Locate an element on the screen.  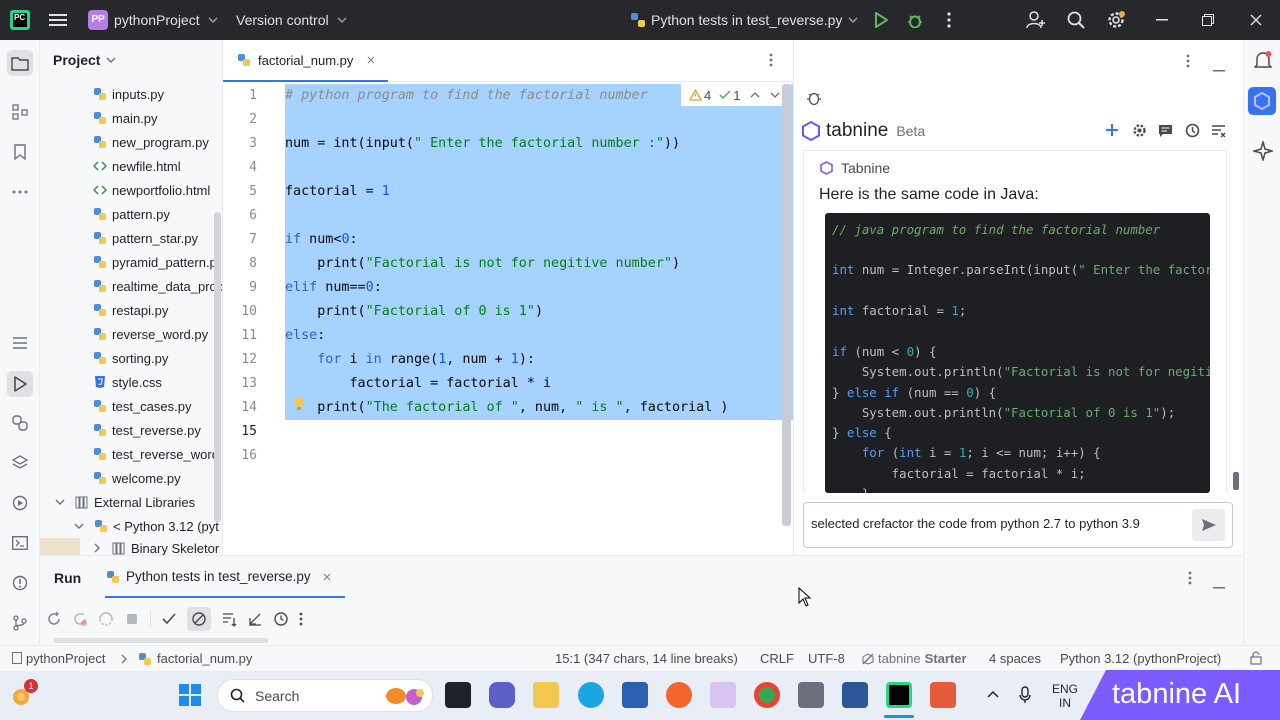
run-output-scrollbar is located at coordinates (161, 640).